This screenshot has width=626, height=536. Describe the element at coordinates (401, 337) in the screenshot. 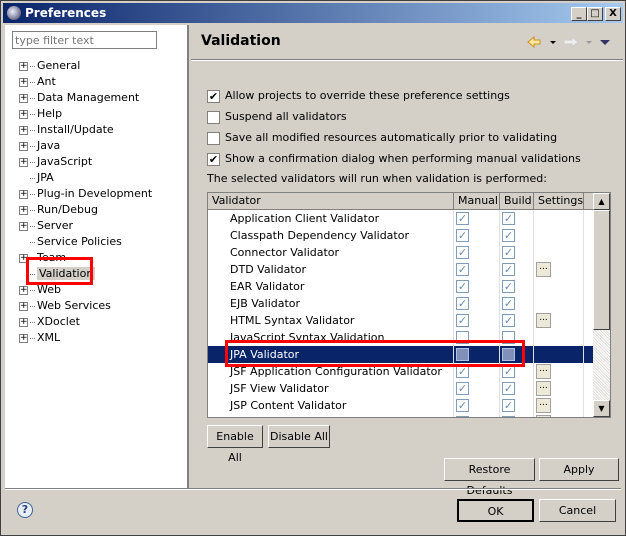

I see `table-row: JavaScript Syntax Validation` at that location.